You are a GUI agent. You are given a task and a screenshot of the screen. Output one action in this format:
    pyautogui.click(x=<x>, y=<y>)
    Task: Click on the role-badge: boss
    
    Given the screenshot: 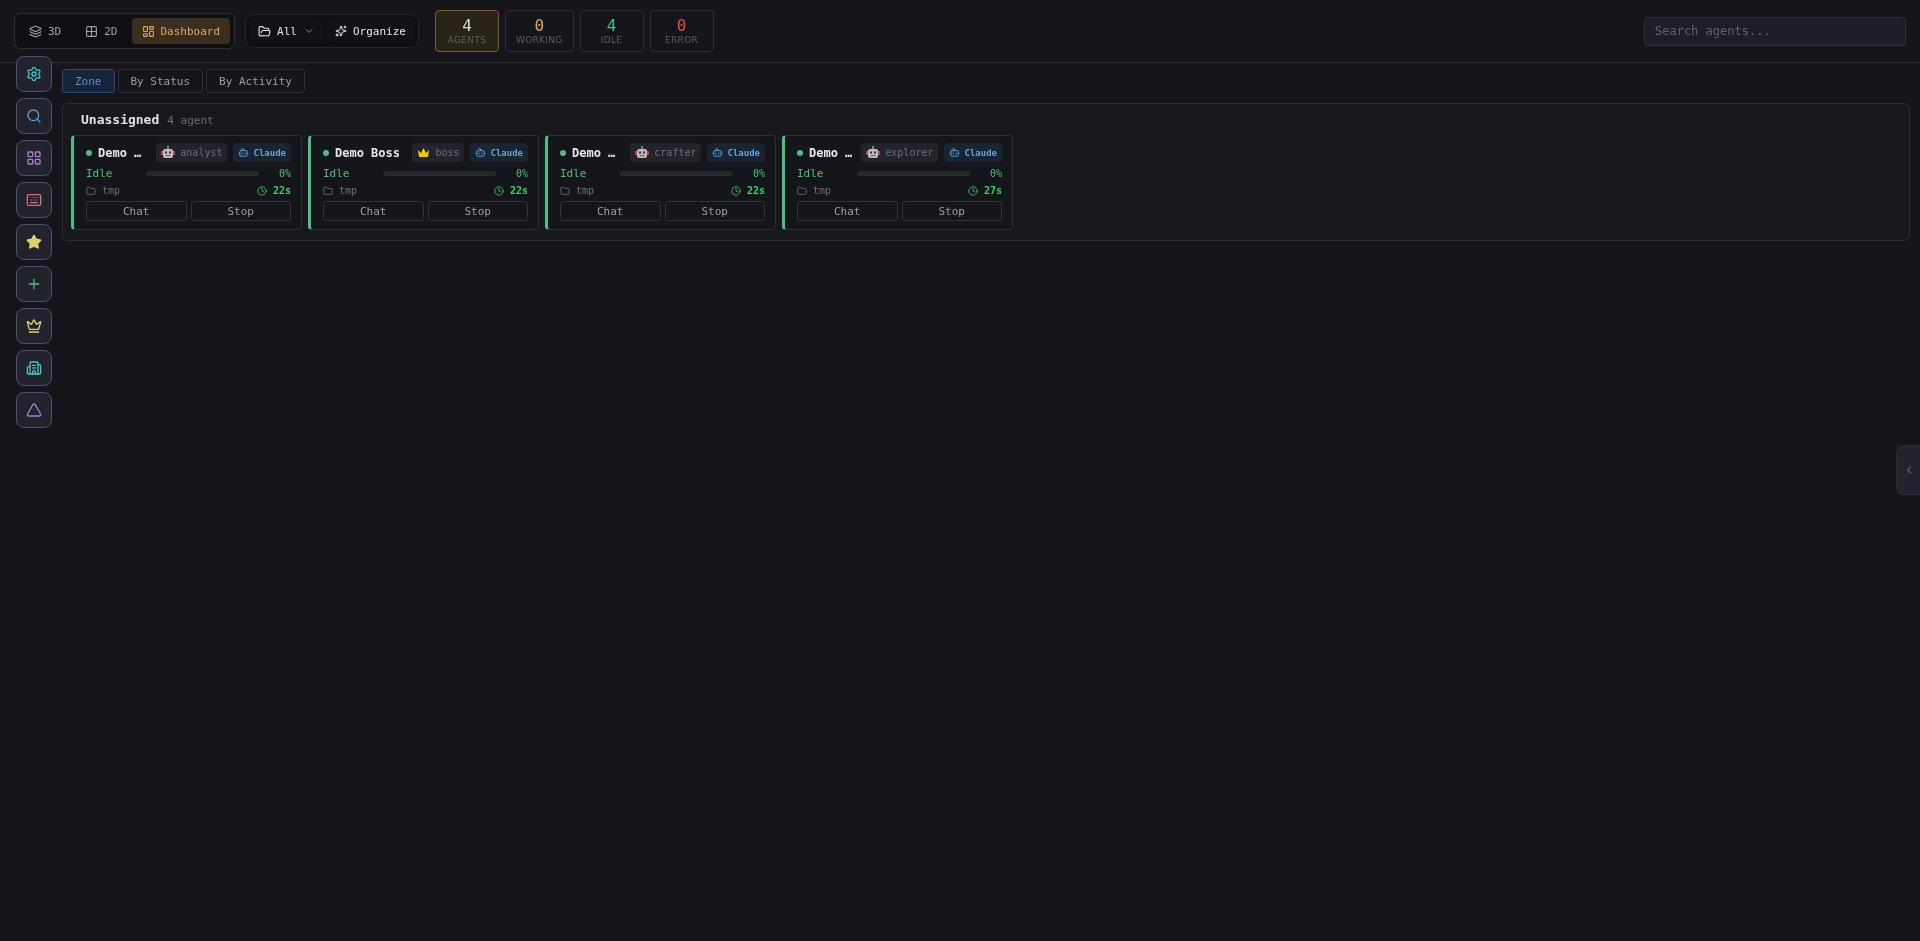 What is the action you would take?
    pyautogui.click(x=438, y=152)
    